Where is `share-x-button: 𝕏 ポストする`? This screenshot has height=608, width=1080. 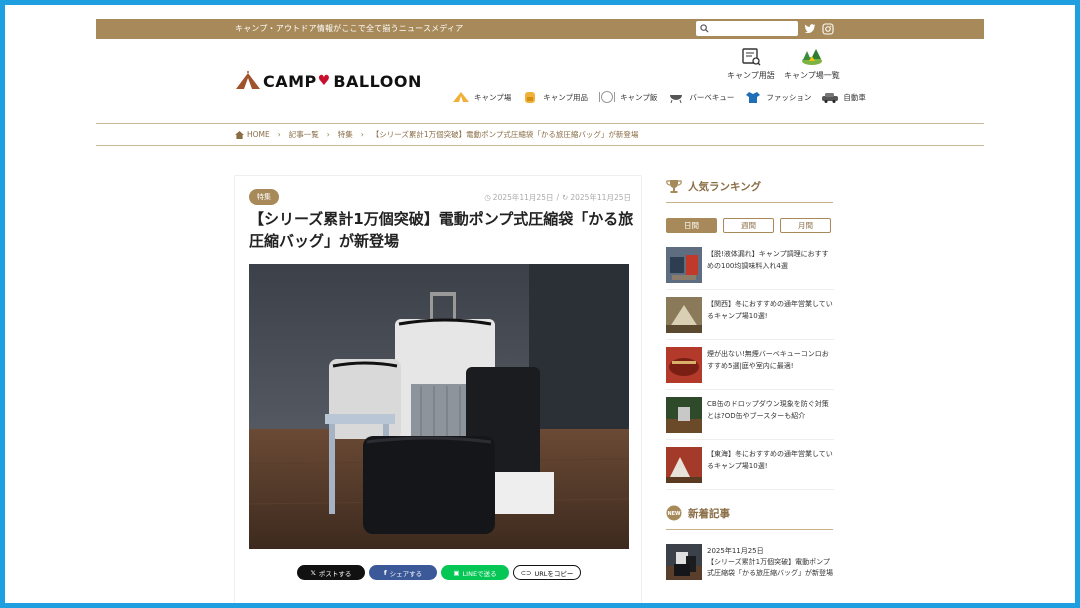 share-x-button: 𝕏 ポストする is located at coordinates (331, 572).